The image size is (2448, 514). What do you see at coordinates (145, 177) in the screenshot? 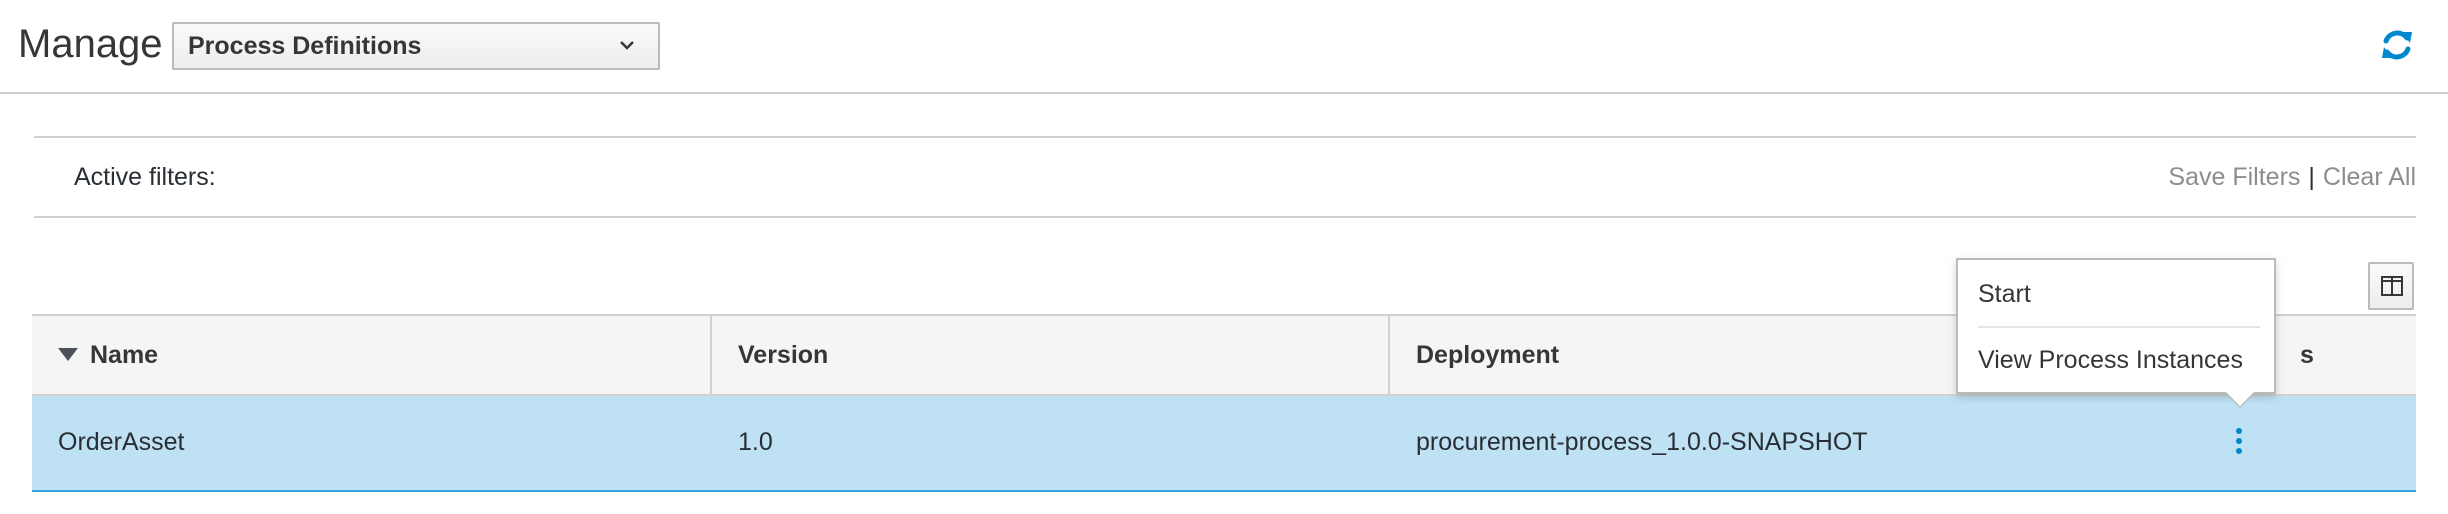
I see `active-filters-label: Active filters:` at bounding box center [145, 177].